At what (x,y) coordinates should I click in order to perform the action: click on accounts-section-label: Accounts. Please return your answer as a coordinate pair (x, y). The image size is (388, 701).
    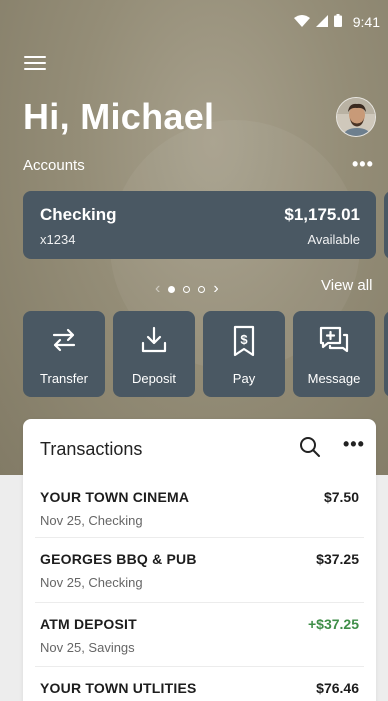
    Looking at the image, I should click on (54, 165).